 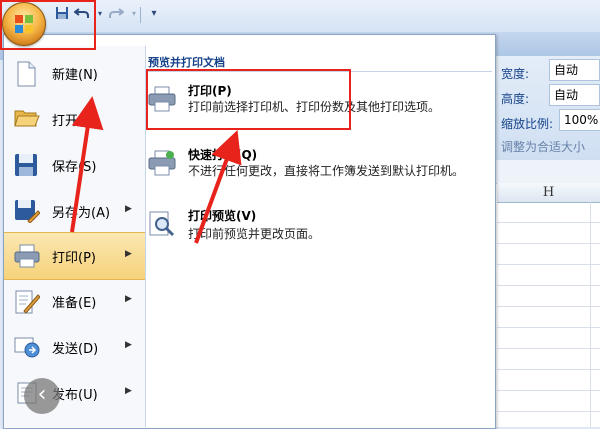 I want to click on menu-item-save: 保存(S), so click(x=74, y=165).